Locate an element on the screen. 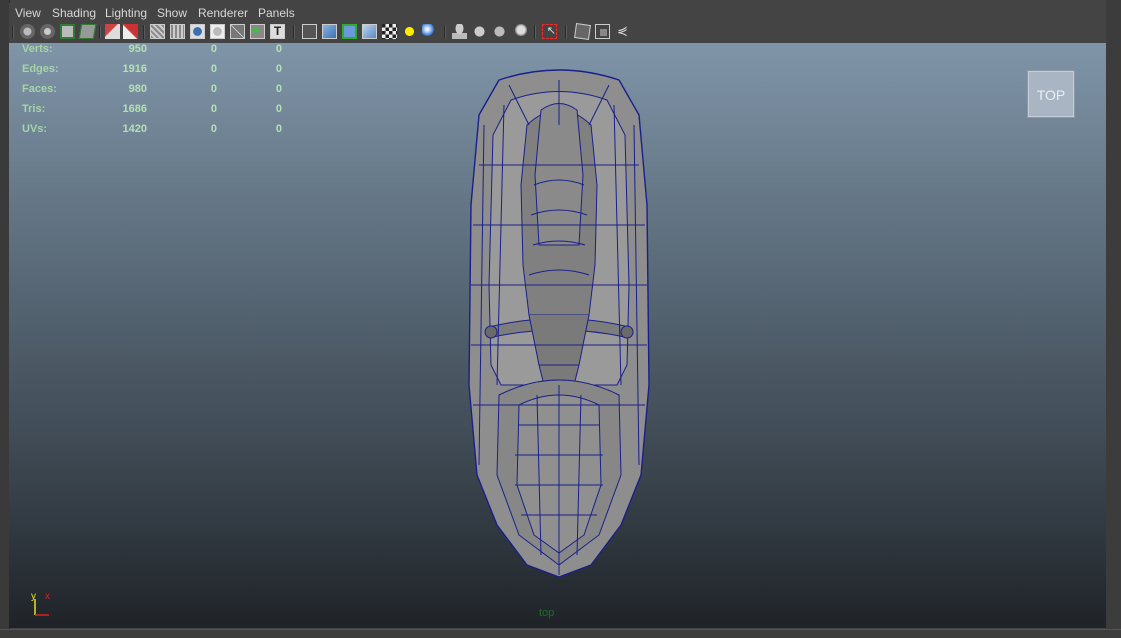  xray-active-icon is located at coordinates (602, 31).